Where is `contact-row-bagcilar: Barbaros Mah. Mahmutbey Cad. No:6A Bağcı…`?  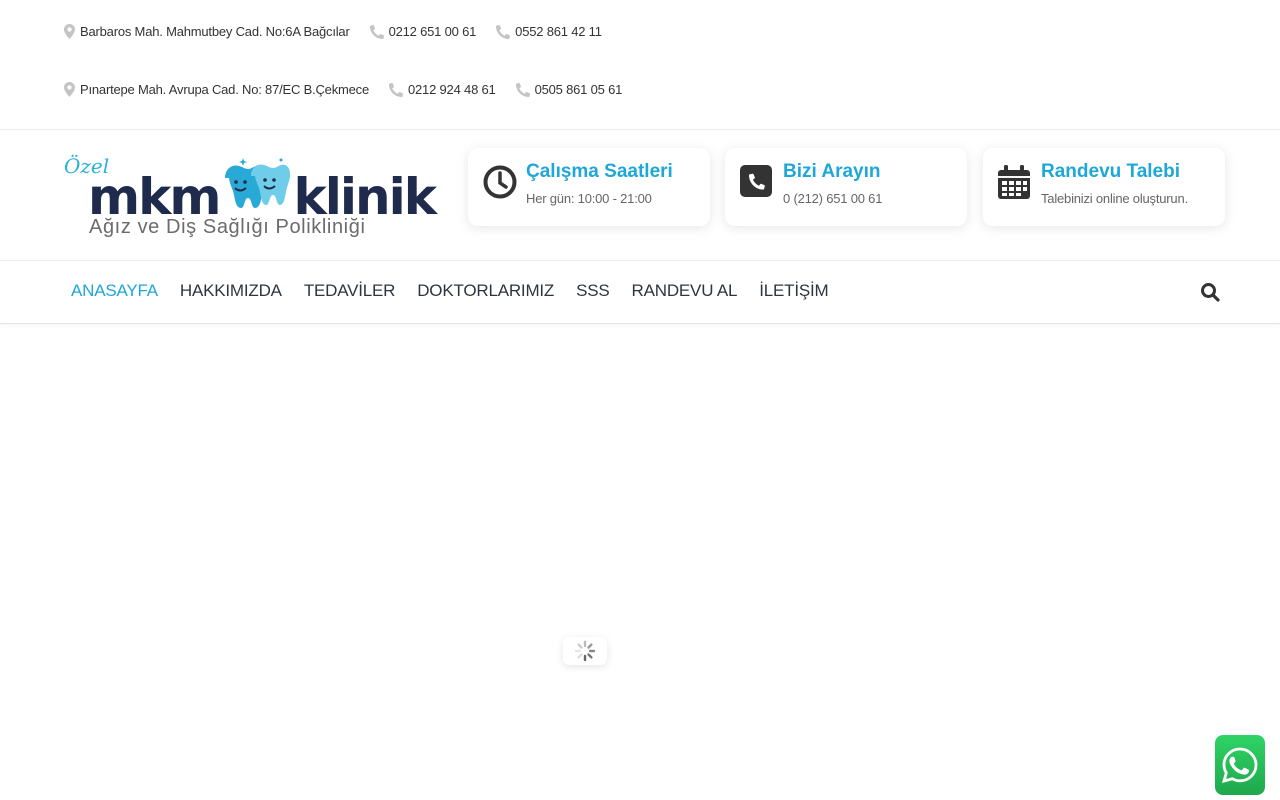 contact-row-bagcilar: Barbaros Mah. Mahmutbey Cad. No:6A Bağcı… is located at coordinates (343, 31).